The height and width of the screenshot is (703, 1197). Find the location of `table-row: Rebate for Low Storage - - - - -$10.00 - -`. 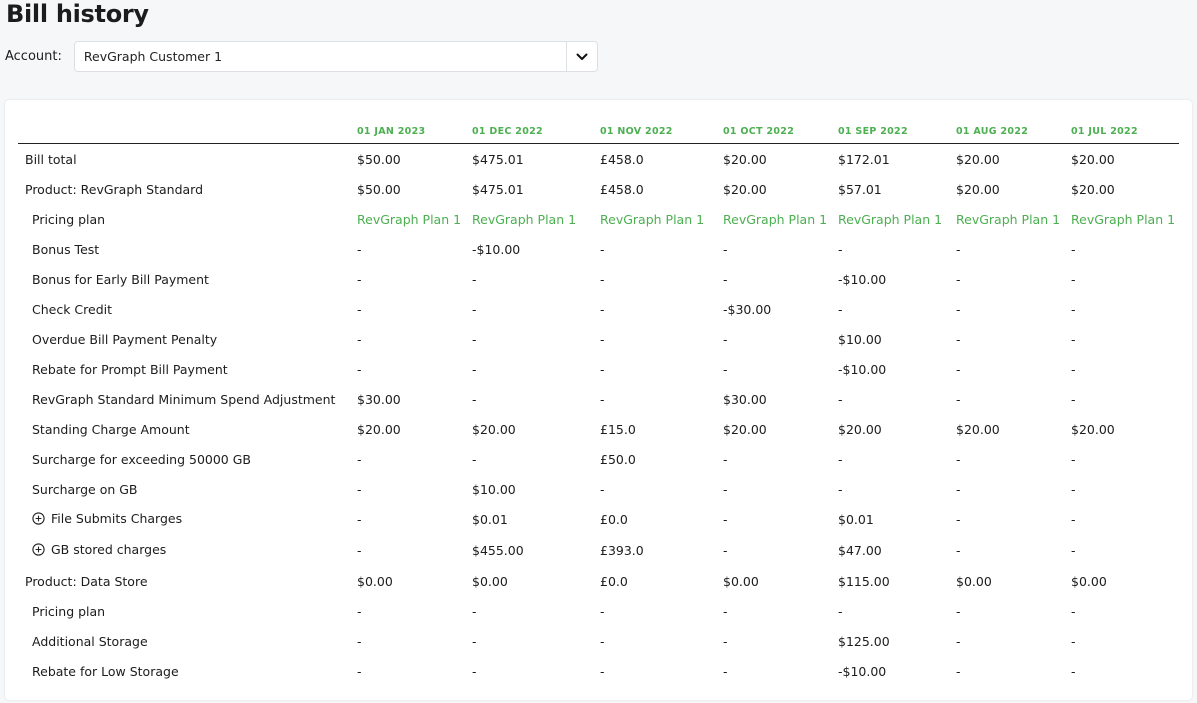

table-row: Rebate for Low Storage - - - - -$10.00 - - is located at coordinates (598, 671).